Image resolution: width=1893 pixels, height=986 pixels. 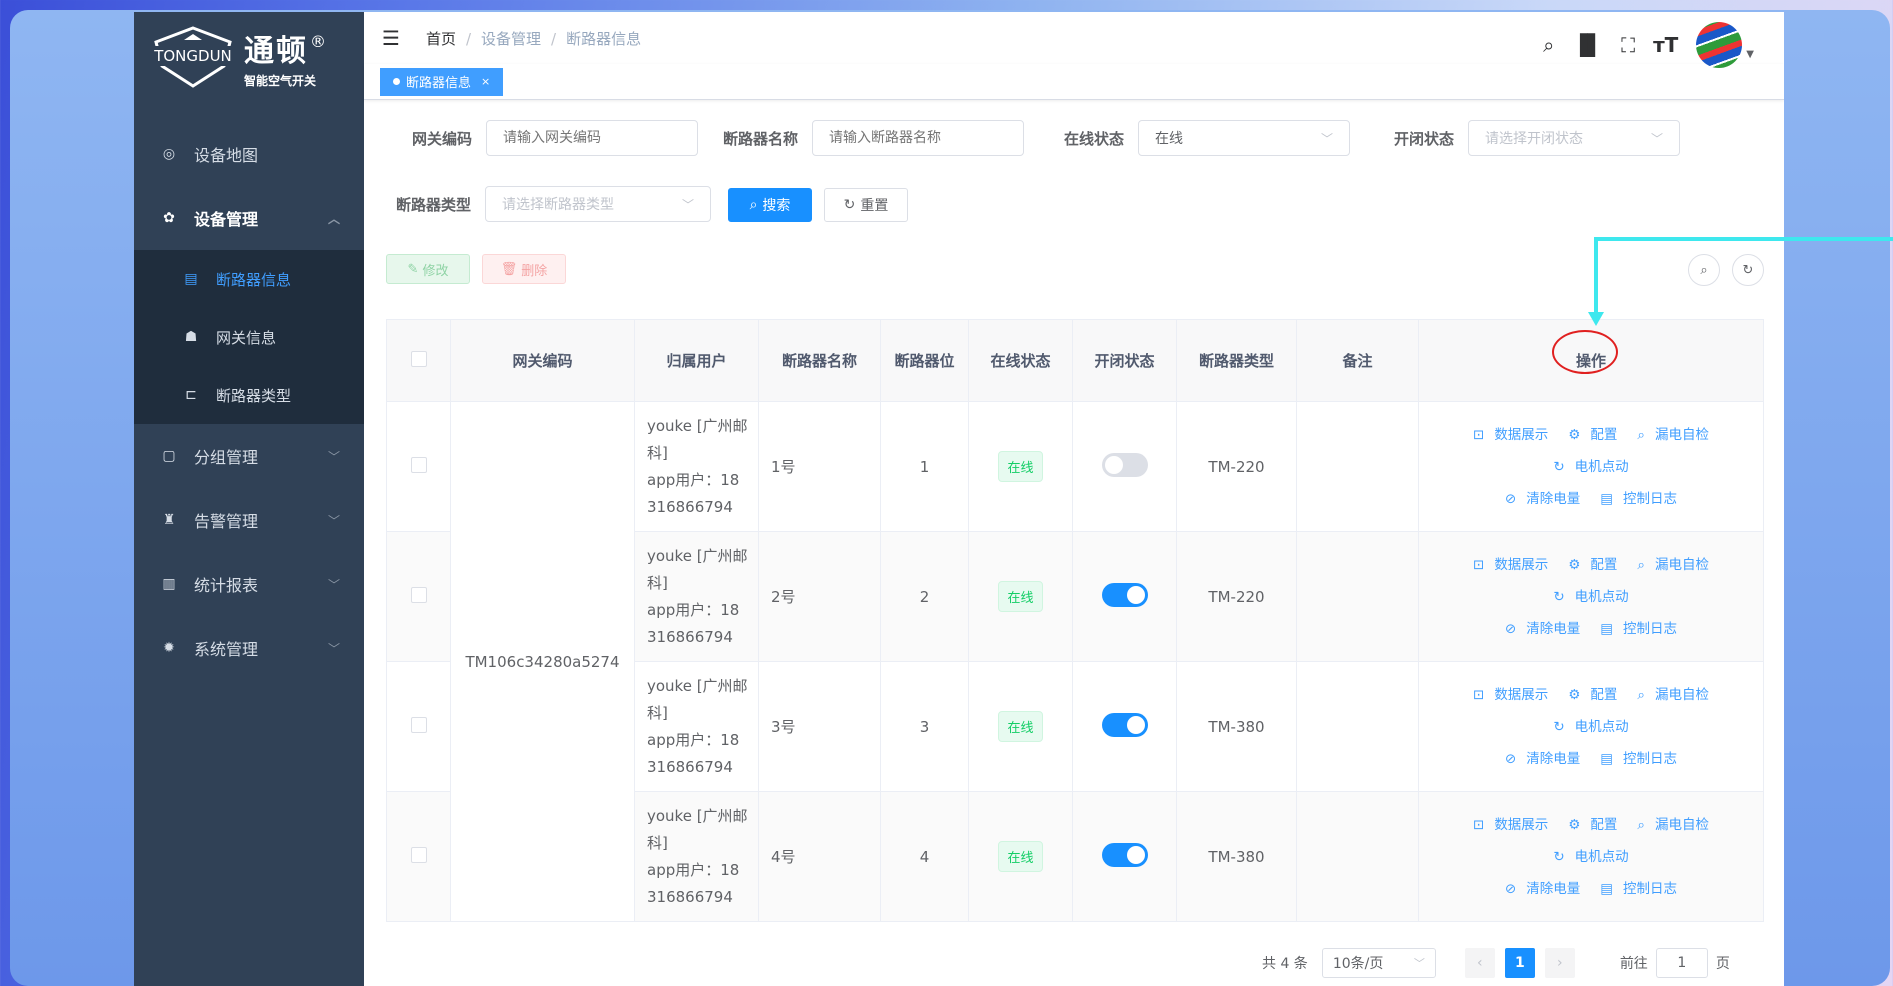 What do you see at coordinates (1124, 360) in the screenshot?
I see `col-switch-status: 开闭状态` at bounding box center [1124, 360].